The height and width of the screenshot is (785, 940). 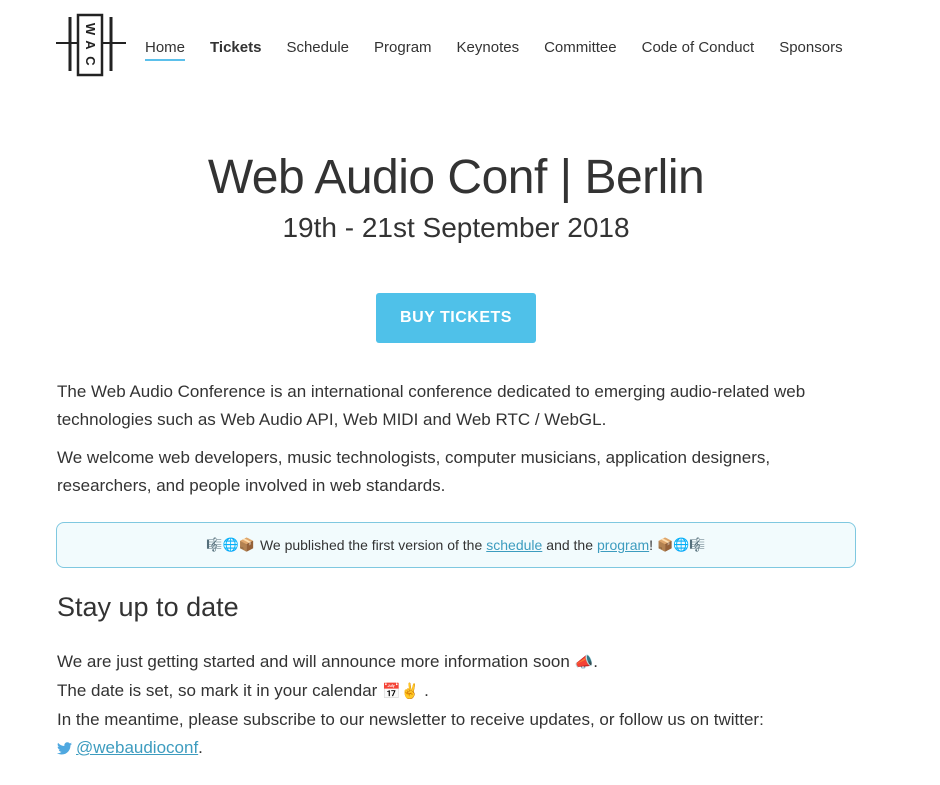 What do you see at coordinates (681, 544) in the screenshot?
I see `notice-emoji-right: 📦🌐🎼` at bounding box center [681, 544].